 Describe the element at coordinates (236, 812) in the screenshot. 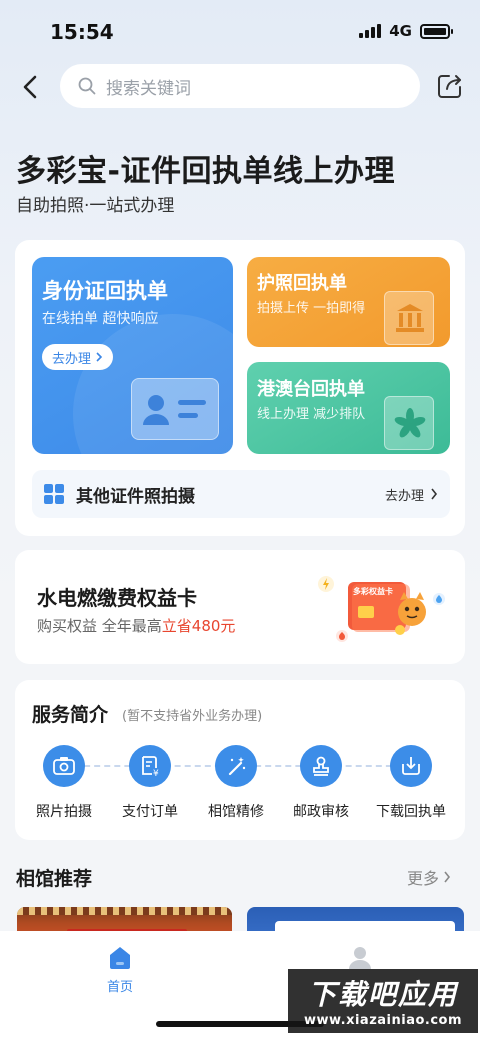

I see `service-step-label: 相馆精修` at that location.